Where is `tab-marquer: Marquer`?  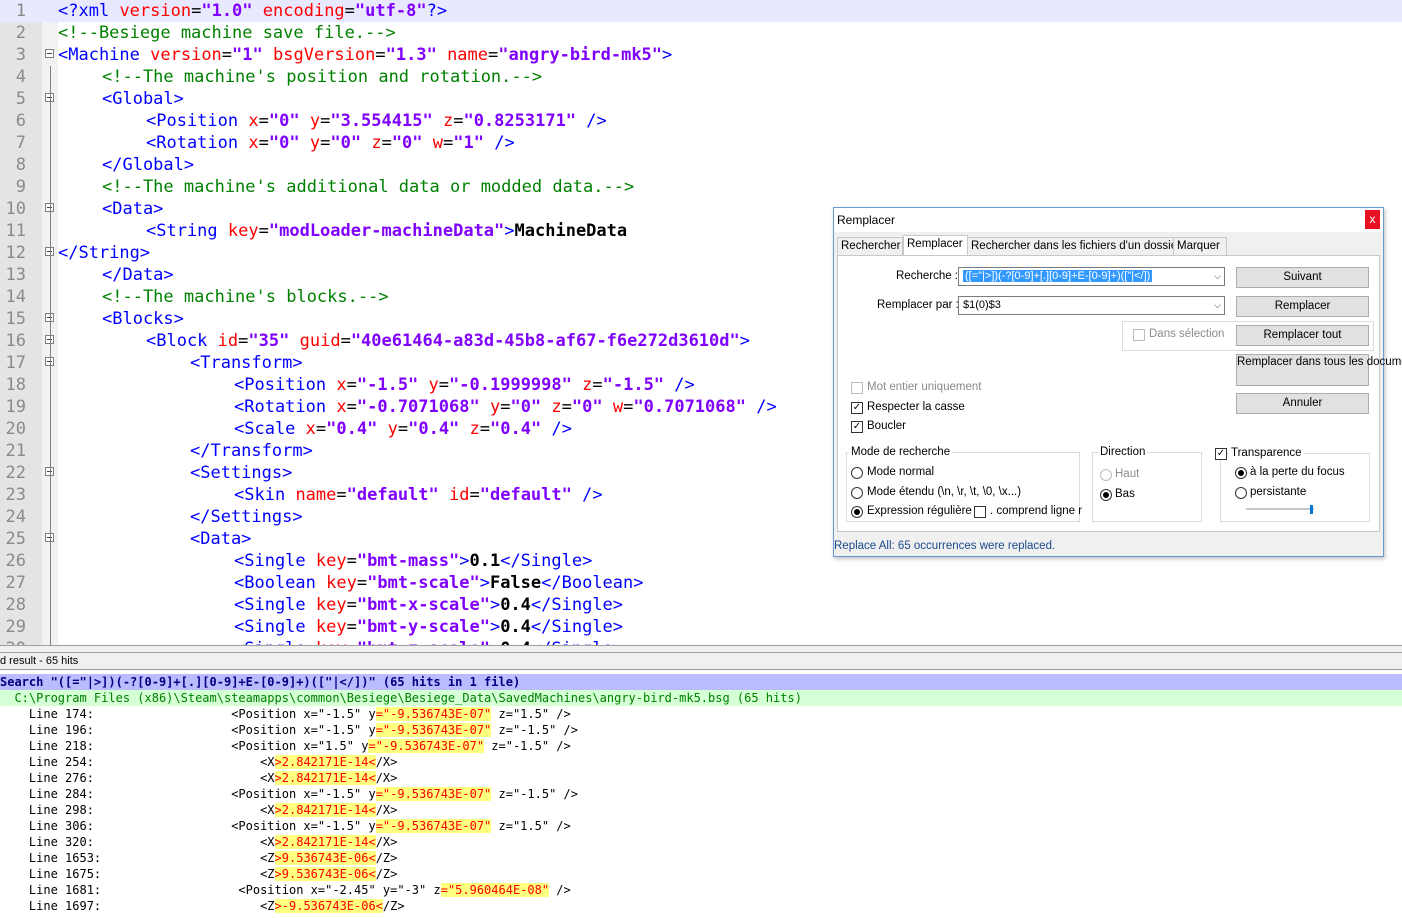 tab-marquer: Marquer is located at coordinates (1200, 246).